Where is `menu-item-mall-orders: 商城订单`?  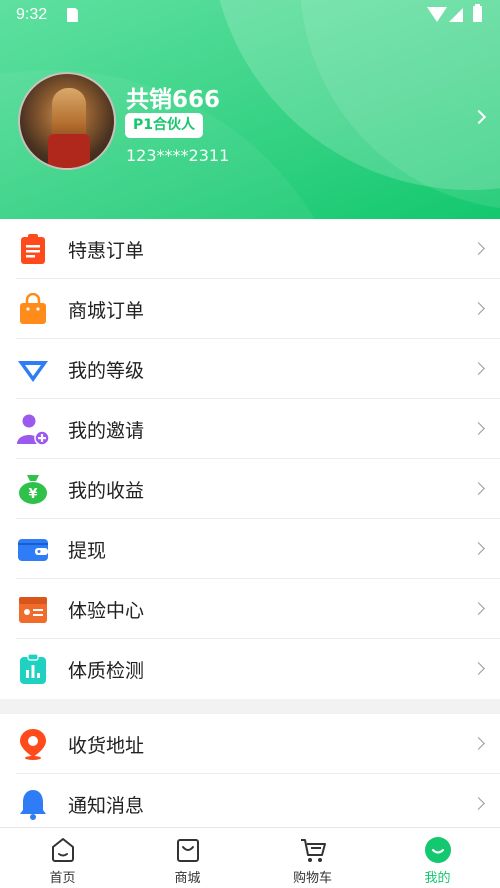 menu-item-mall-orders: 商城订单 is located at coordinates (250, 309).